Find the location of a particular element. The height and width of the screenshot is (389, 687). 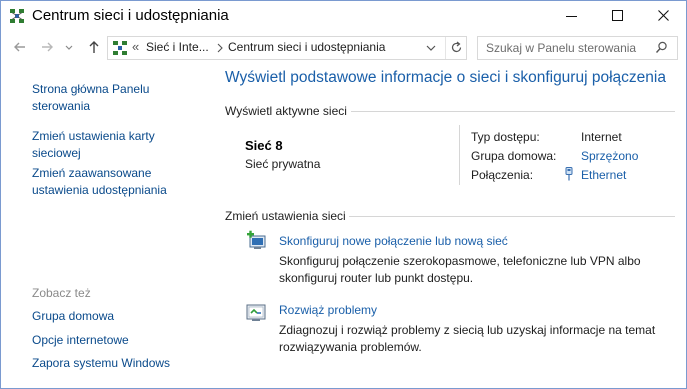

window-title: Centrum sieci i udostępniania is located at coordinates (130, 15).